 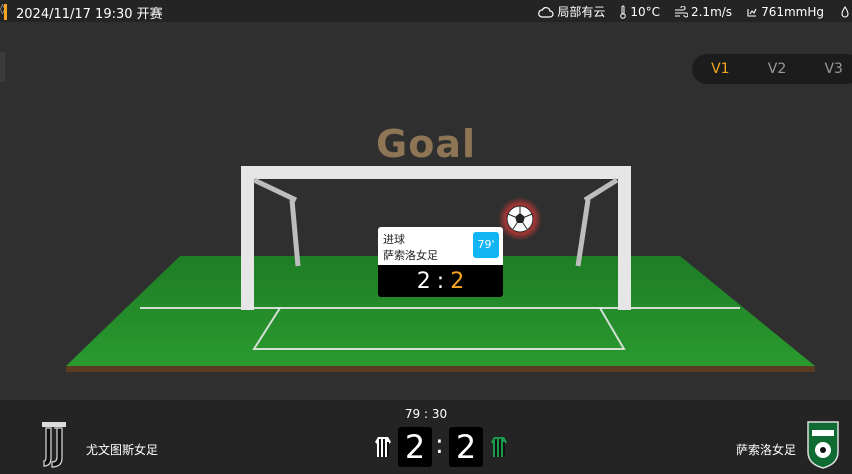 I want to click on side-tab, so click(x=2, y=67).